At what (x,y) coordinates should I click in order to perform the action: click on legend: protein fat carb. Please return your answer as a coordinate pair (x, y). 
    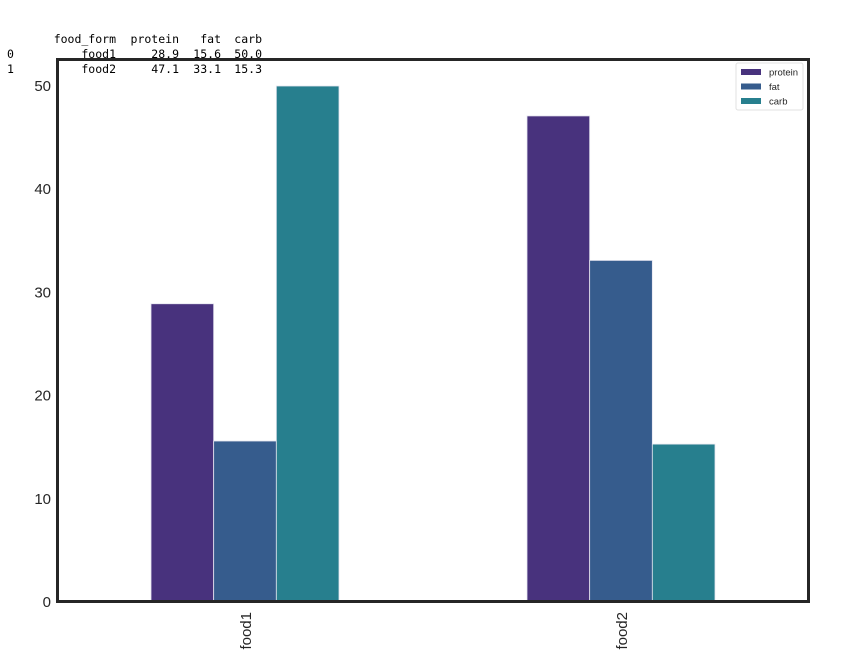
    Looking at the image, I should click on (769, 86).